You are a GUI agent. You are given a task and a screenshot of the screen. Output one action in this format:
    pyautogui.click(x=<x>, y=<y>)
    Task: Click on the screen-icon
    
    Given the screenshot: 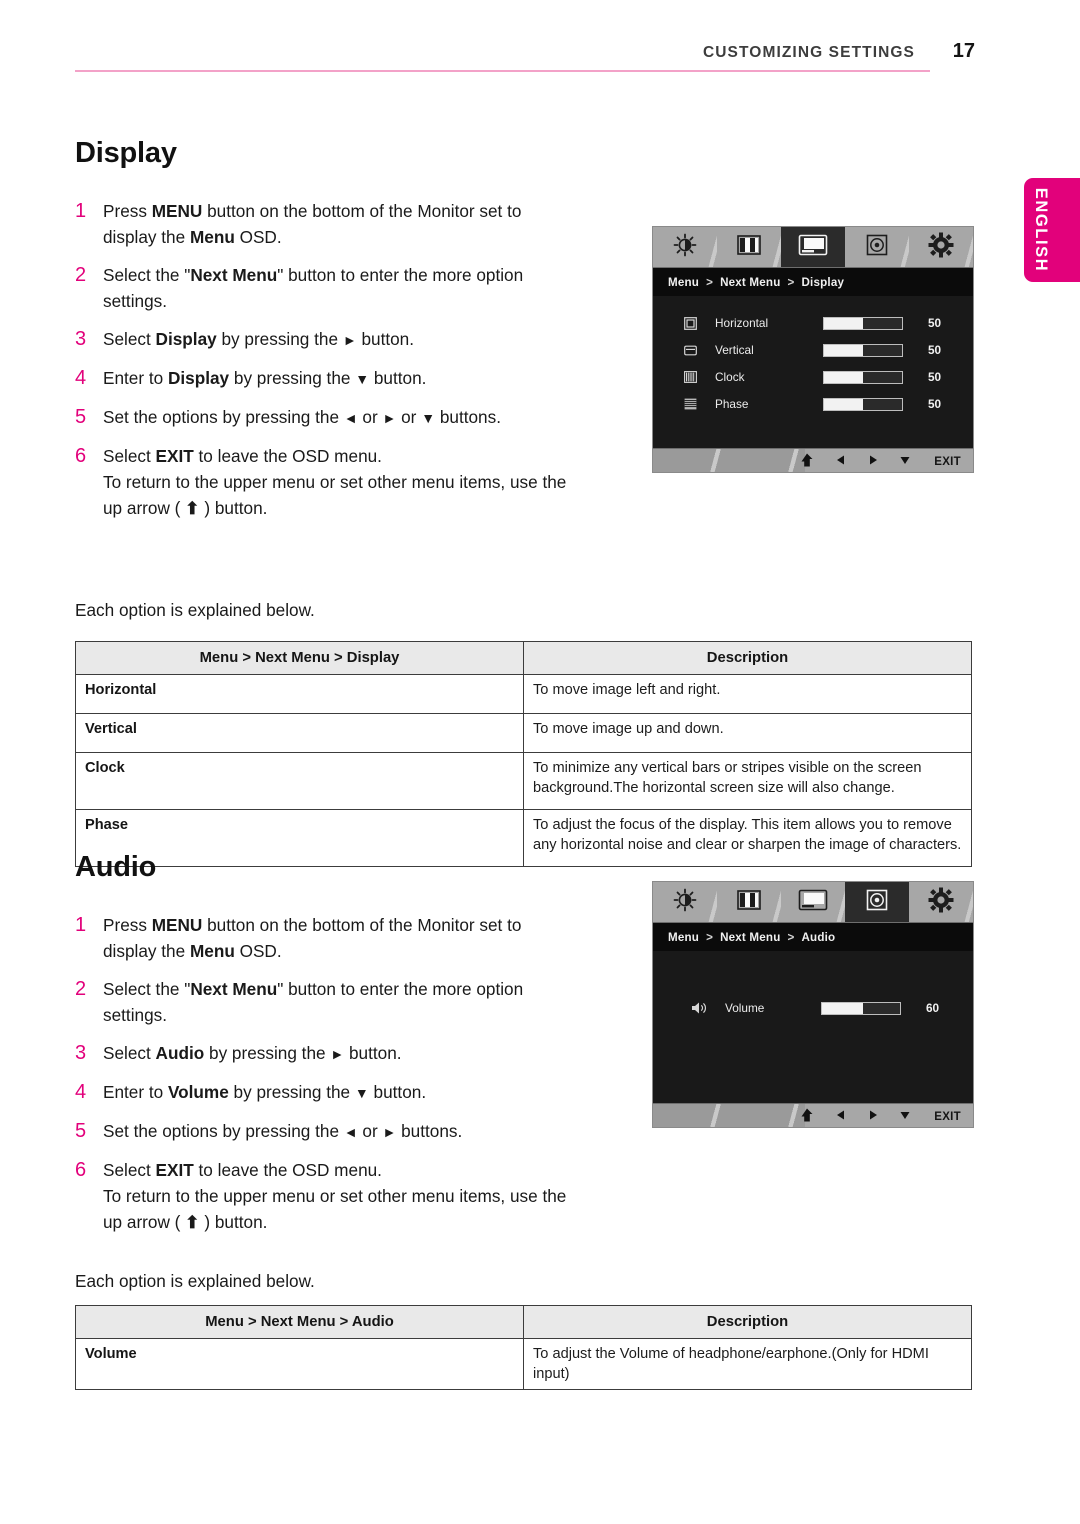 What is the action you would take?
    pyautogui.click(x=813, y=902)
    